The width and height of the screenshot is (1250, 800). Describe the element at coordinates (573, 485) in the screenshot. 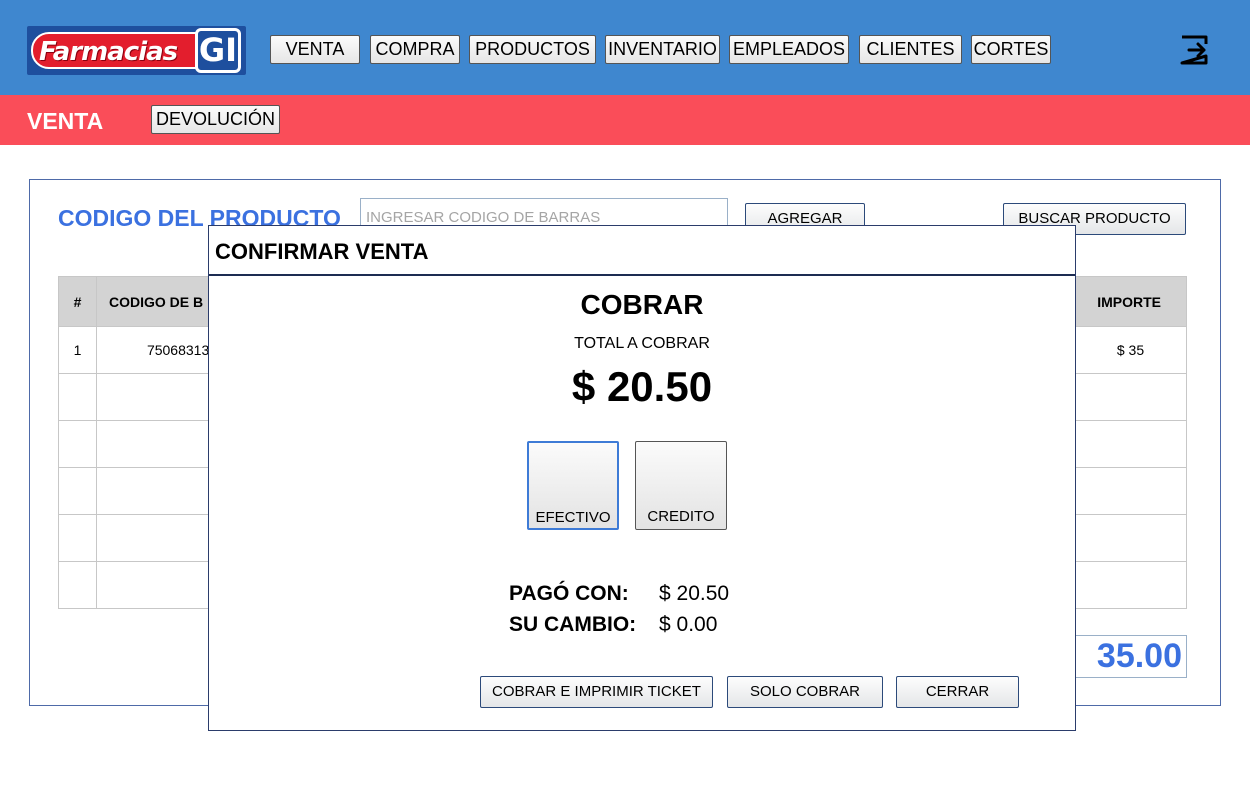

I see `cash-payment-button: EFECTIVO` at that location.